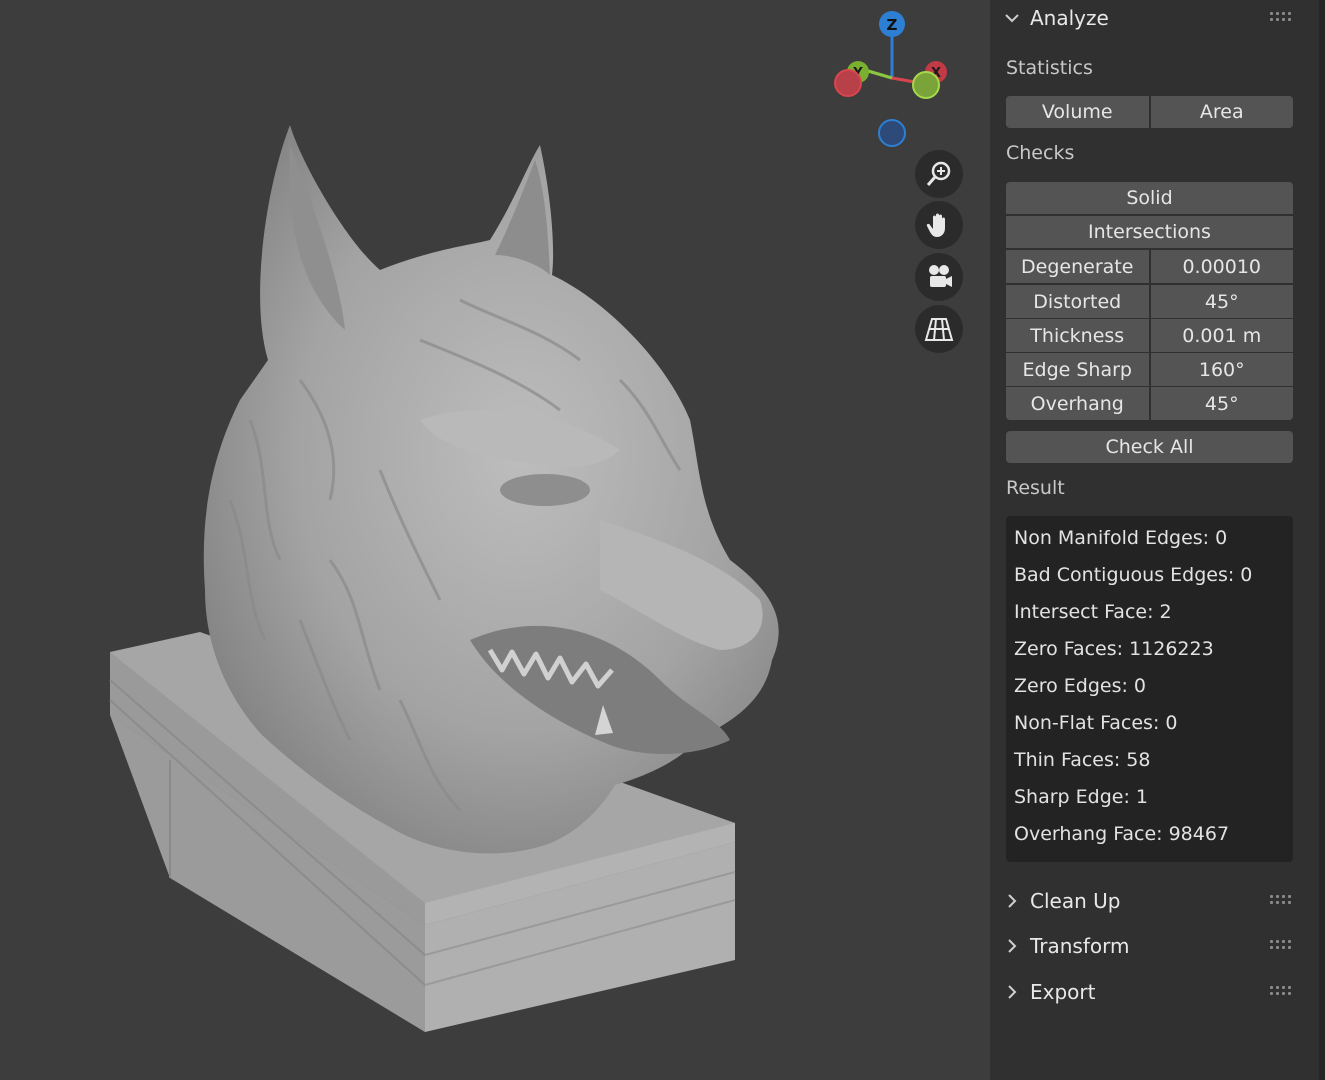  I want to click on gizmo-z-label: Z, so click(892, 25).